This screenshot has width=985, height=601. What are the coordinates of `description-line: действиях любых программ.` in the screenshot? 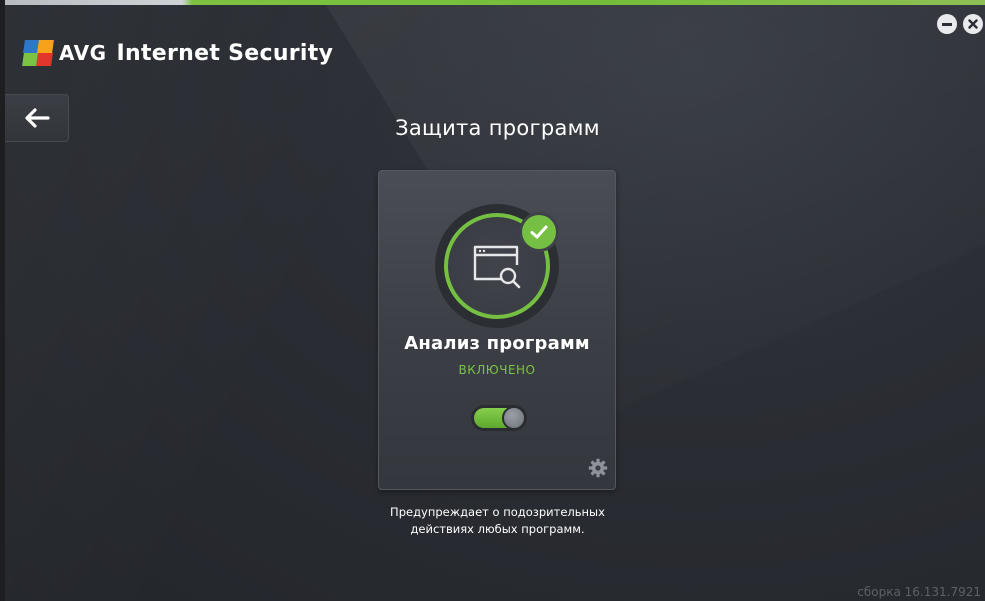 It's located at (497, 529).